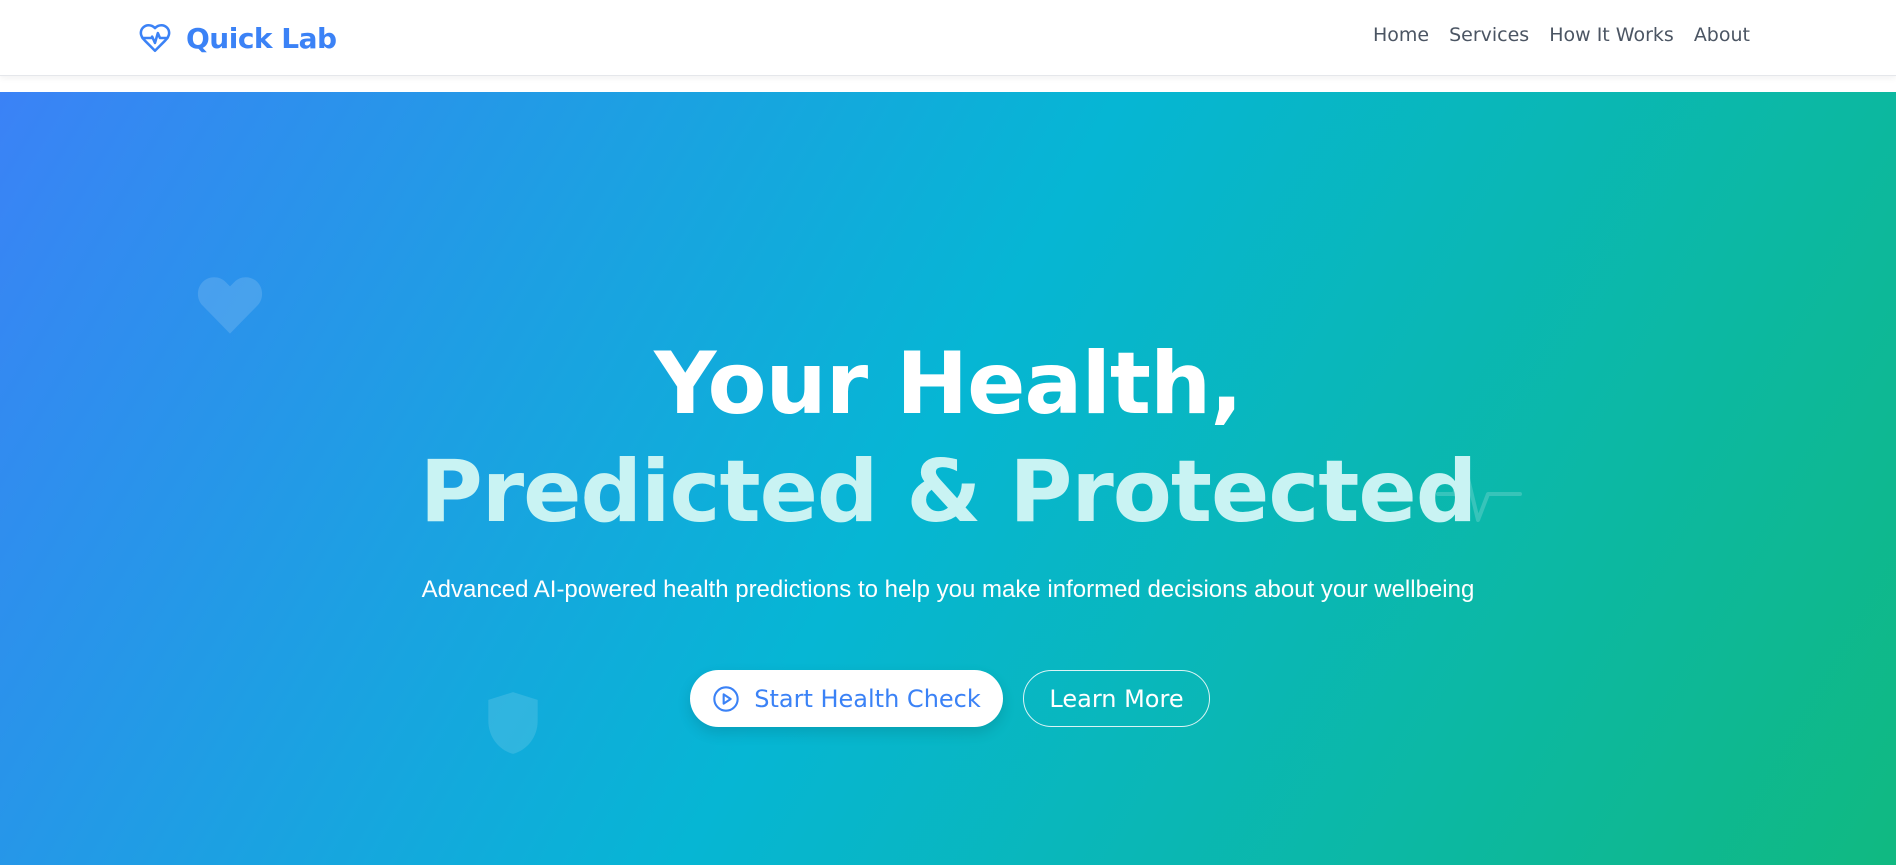  I want to click on shield-icon, so click(513, 723).